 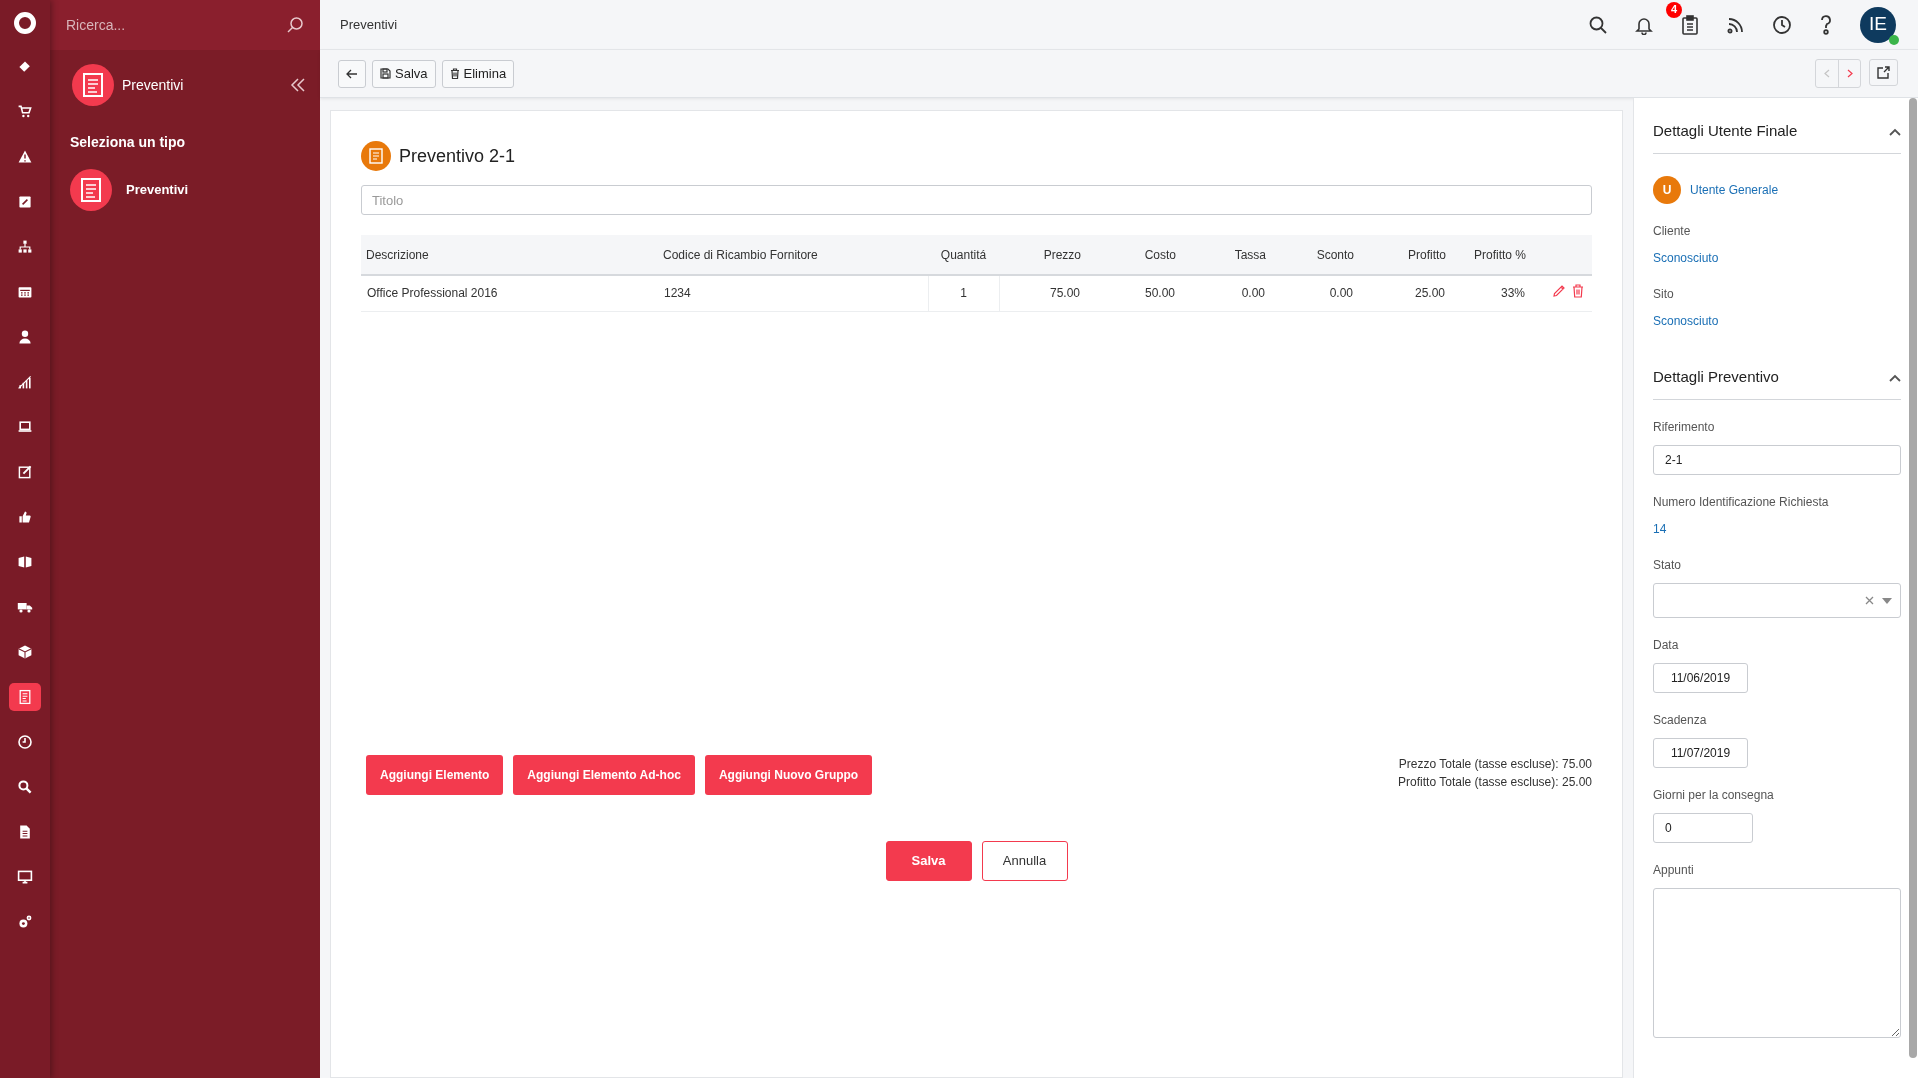 What do you see at coordinates (1734, 190) in the screenshot?
I see `user-link: Utente Generale` at bounding box center [1734, 190].